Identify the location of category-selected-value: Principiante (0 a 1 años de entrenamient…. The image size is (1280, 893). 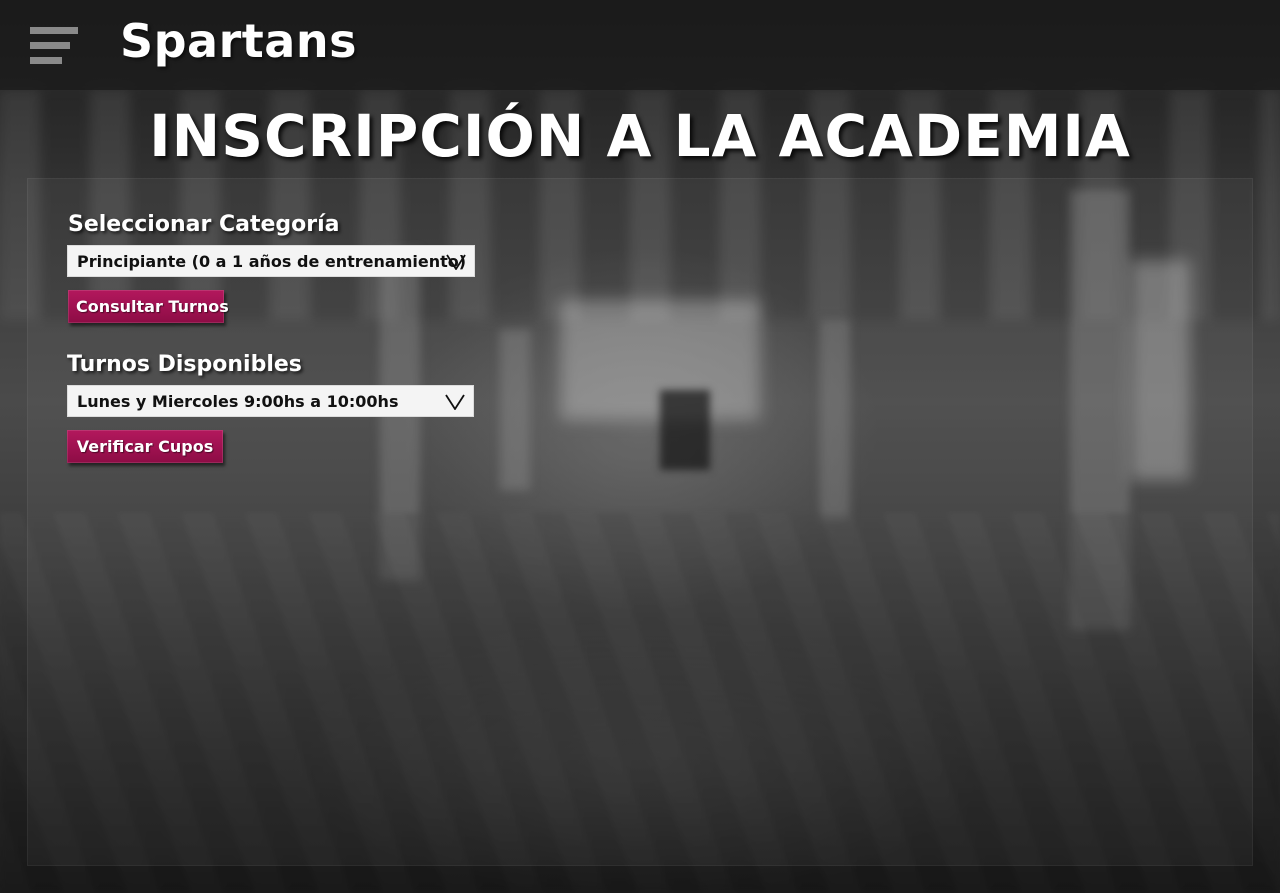
(272, 261).